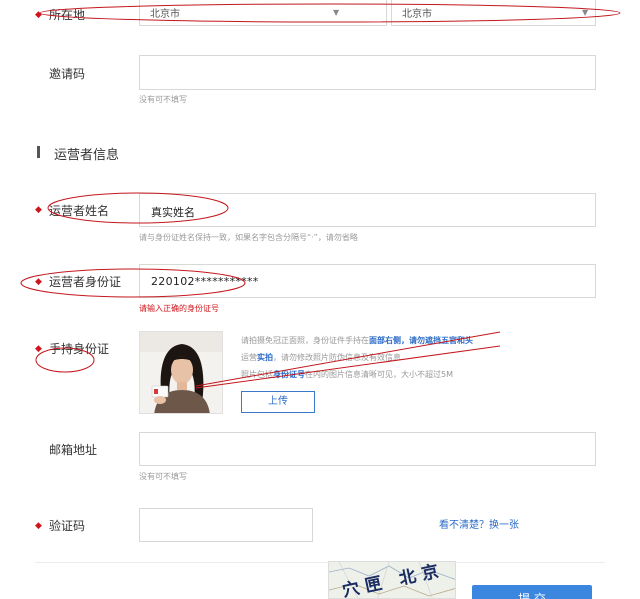 This screenshot has height=599, width=640. I want to click on captcha-image: 穴匣 北京, so click(392, 580).